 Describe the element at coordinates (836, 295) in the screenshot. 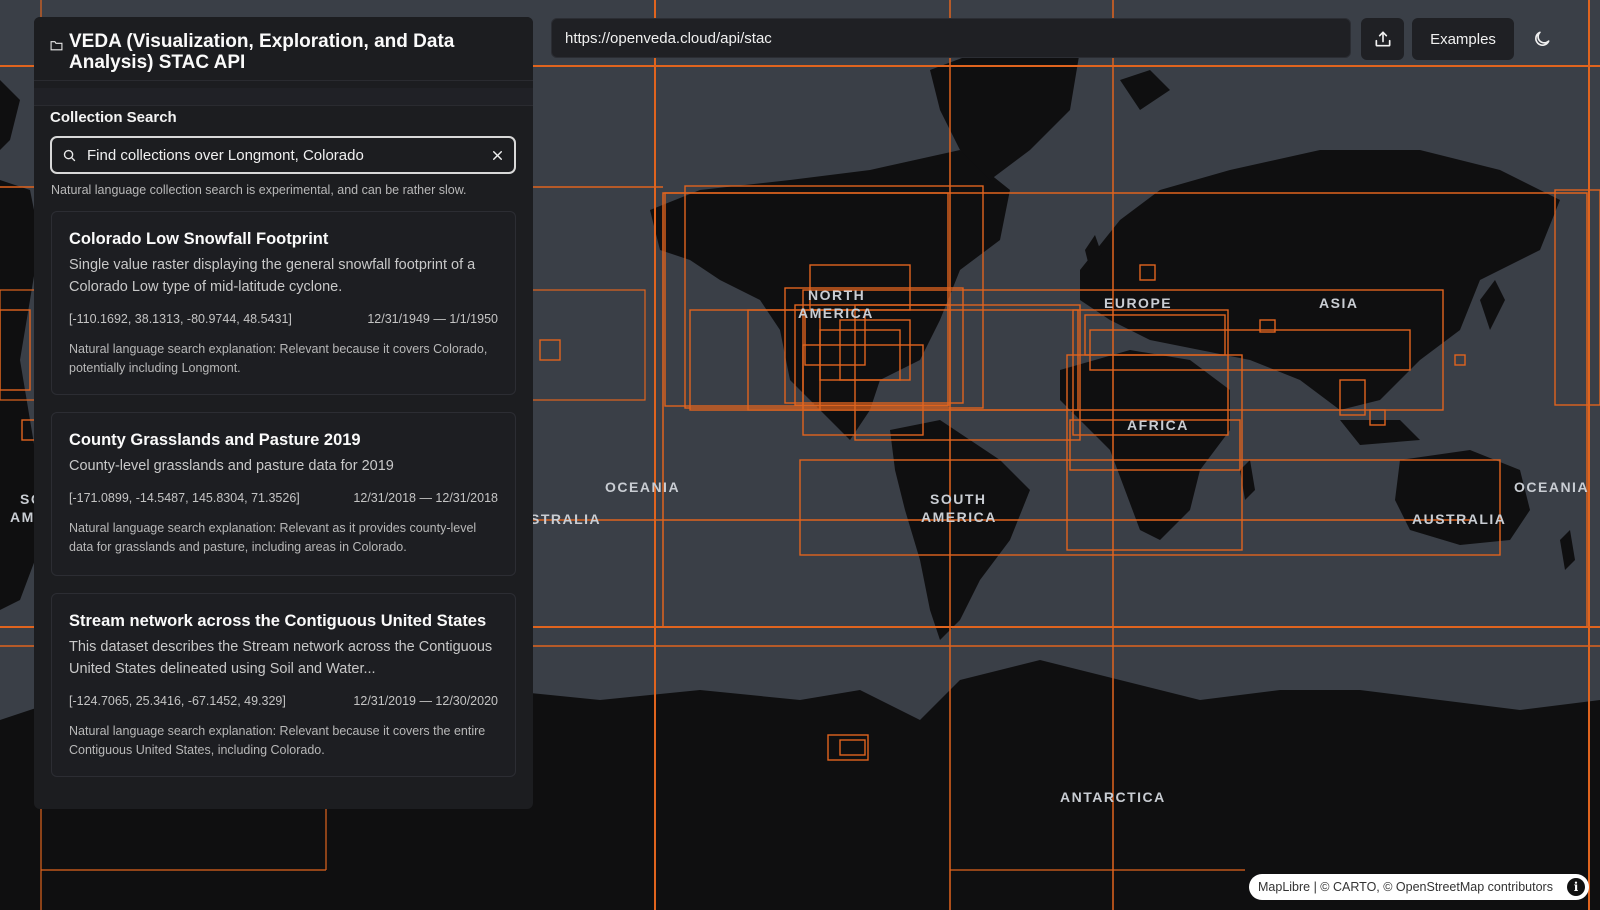

I see `label-north-america-1: NORTH` at that location.